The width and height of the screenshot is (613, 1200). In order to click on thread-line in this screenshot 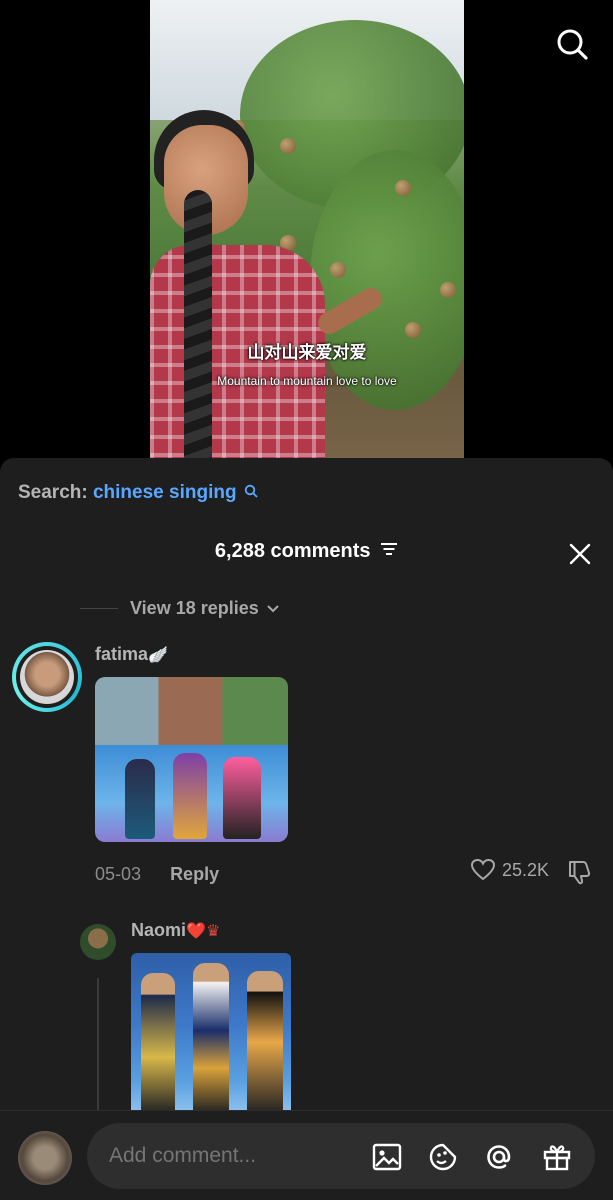, I will do `click(98, 1048)`.